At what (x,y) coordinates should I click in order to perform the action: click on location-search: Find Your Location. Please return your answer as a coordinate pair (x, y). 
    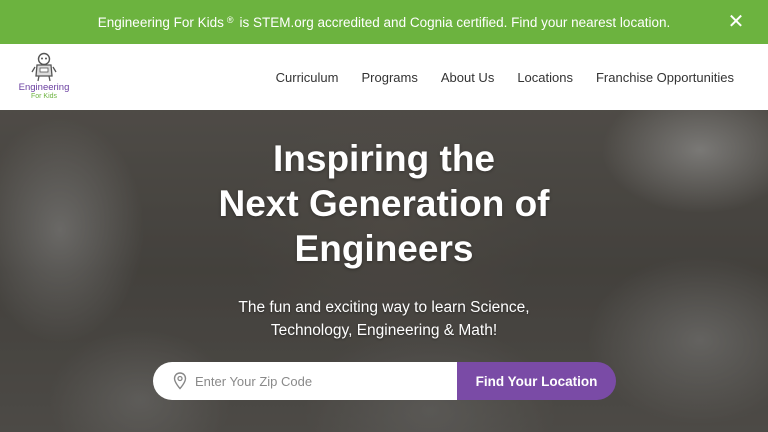
    Looking at the image, I should click on (384, 381).